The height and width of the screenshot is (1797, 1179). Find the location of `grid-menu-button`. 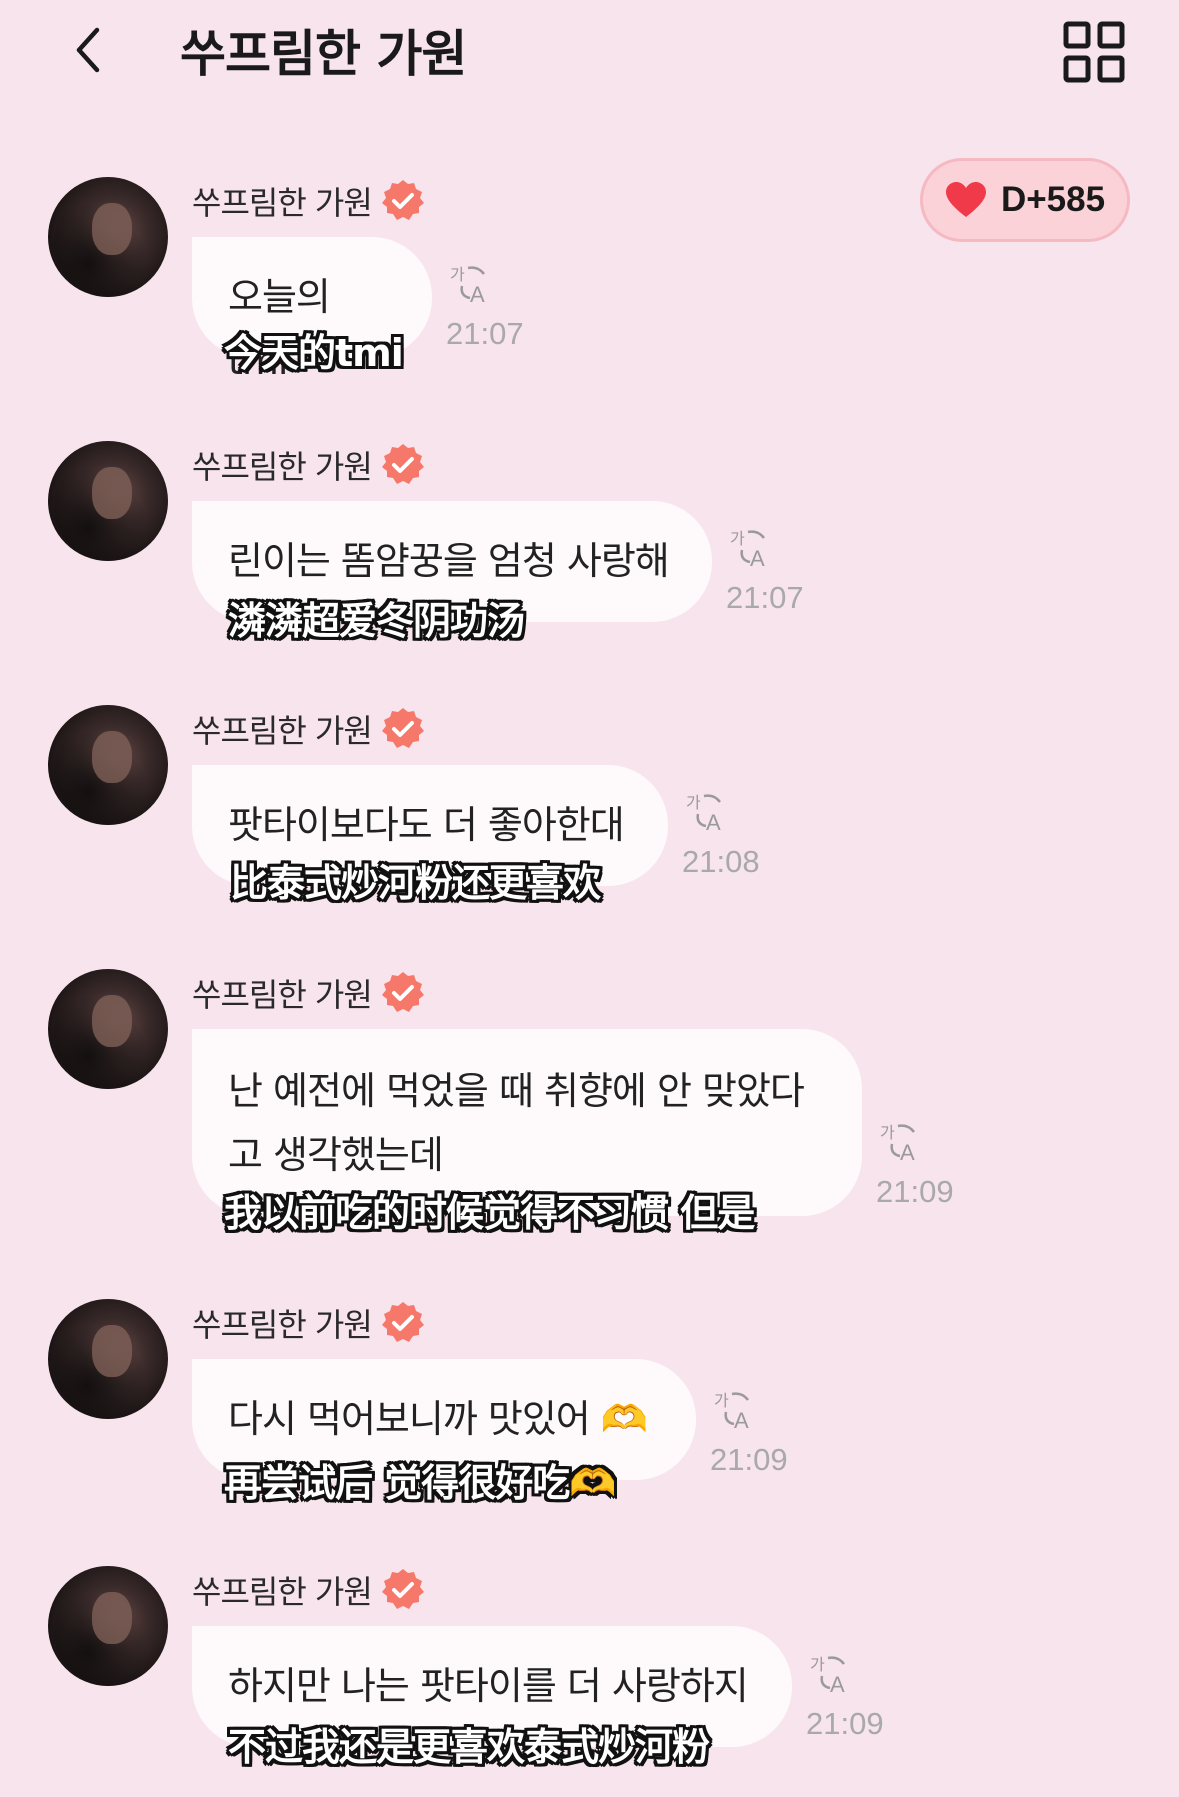

grid-menu-button is located at coordinates (1094, 52).